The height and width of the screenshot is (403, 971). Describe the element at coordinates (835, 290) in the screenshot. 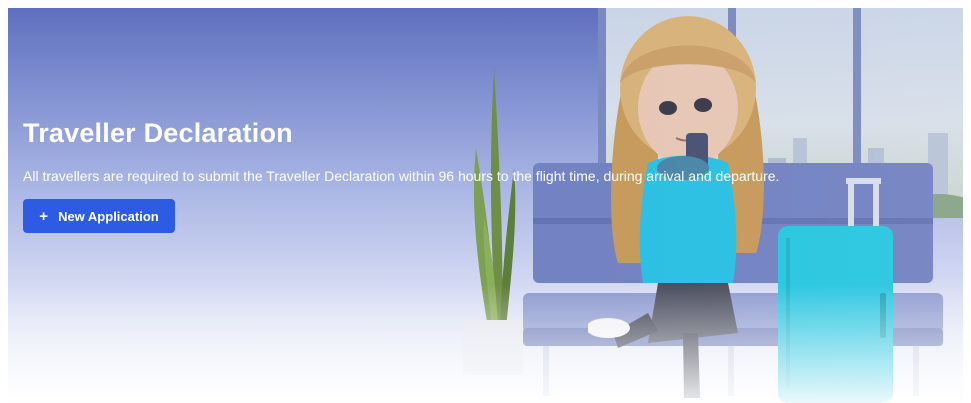

I see `suitcase-icon` at that location.